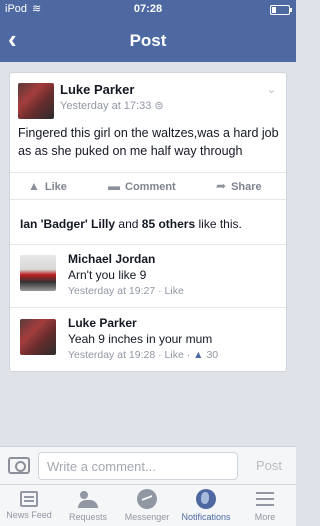 The height and width of the screenshot is (526, 320). I want to click on post-time-text: Yesterday at 17:33, so click(106, 106).